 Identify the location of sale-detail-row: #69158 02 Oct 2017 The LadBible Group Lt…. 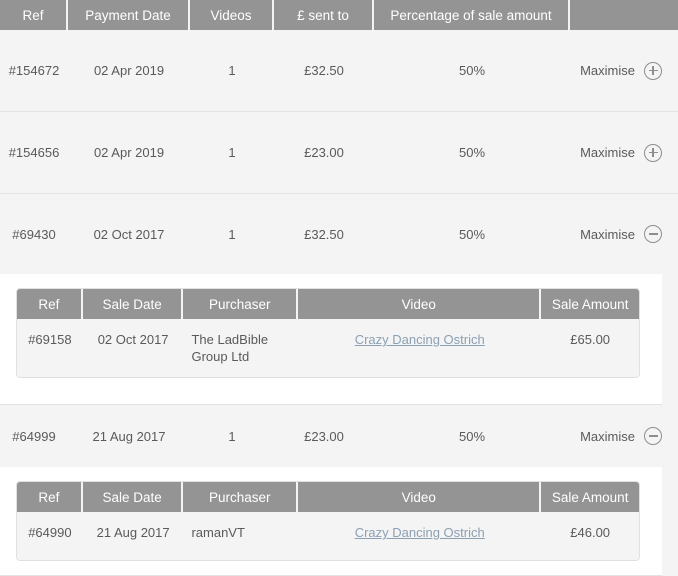
(328, 348).